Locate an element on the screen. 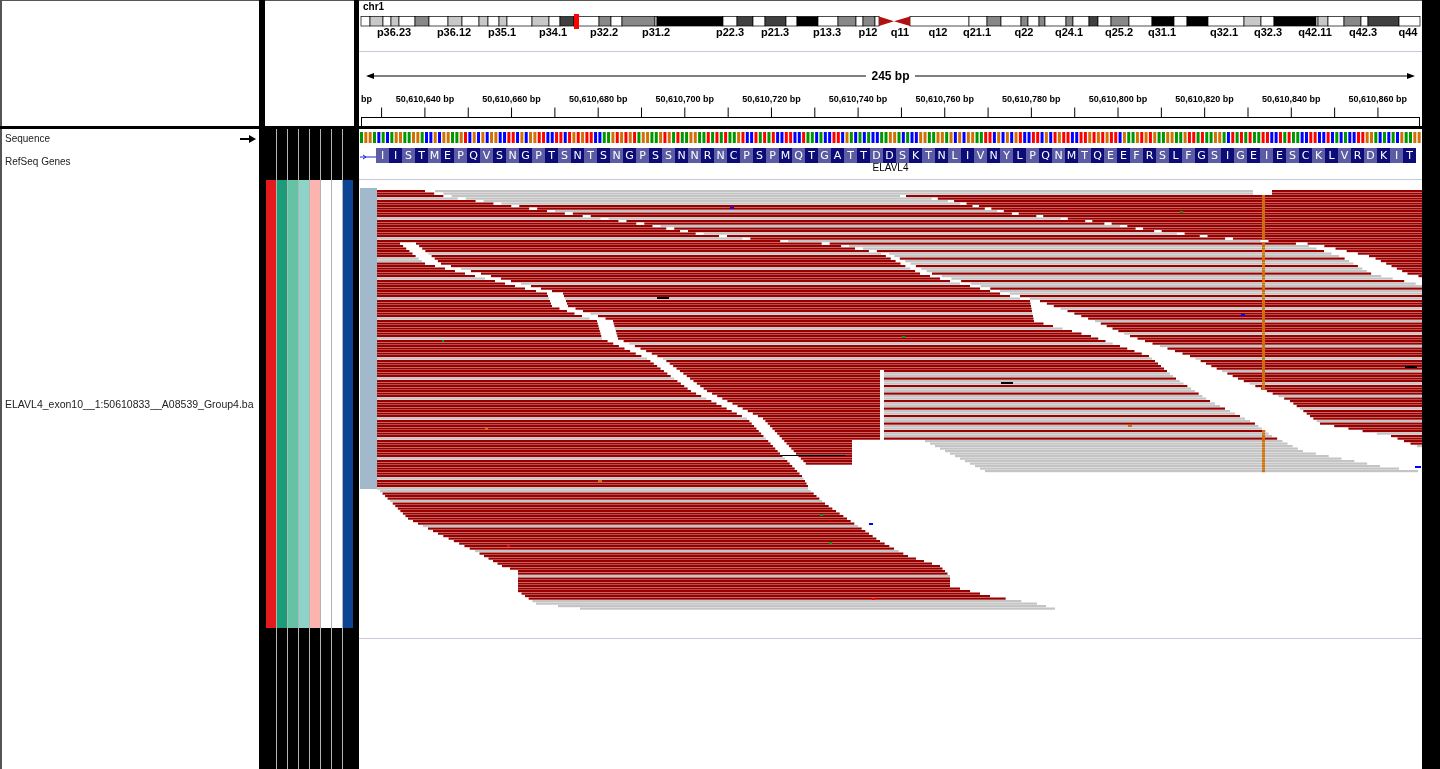 The image size is (1440, 769). cytoband-label: q42.11 is located at coordinates (1315, 32).